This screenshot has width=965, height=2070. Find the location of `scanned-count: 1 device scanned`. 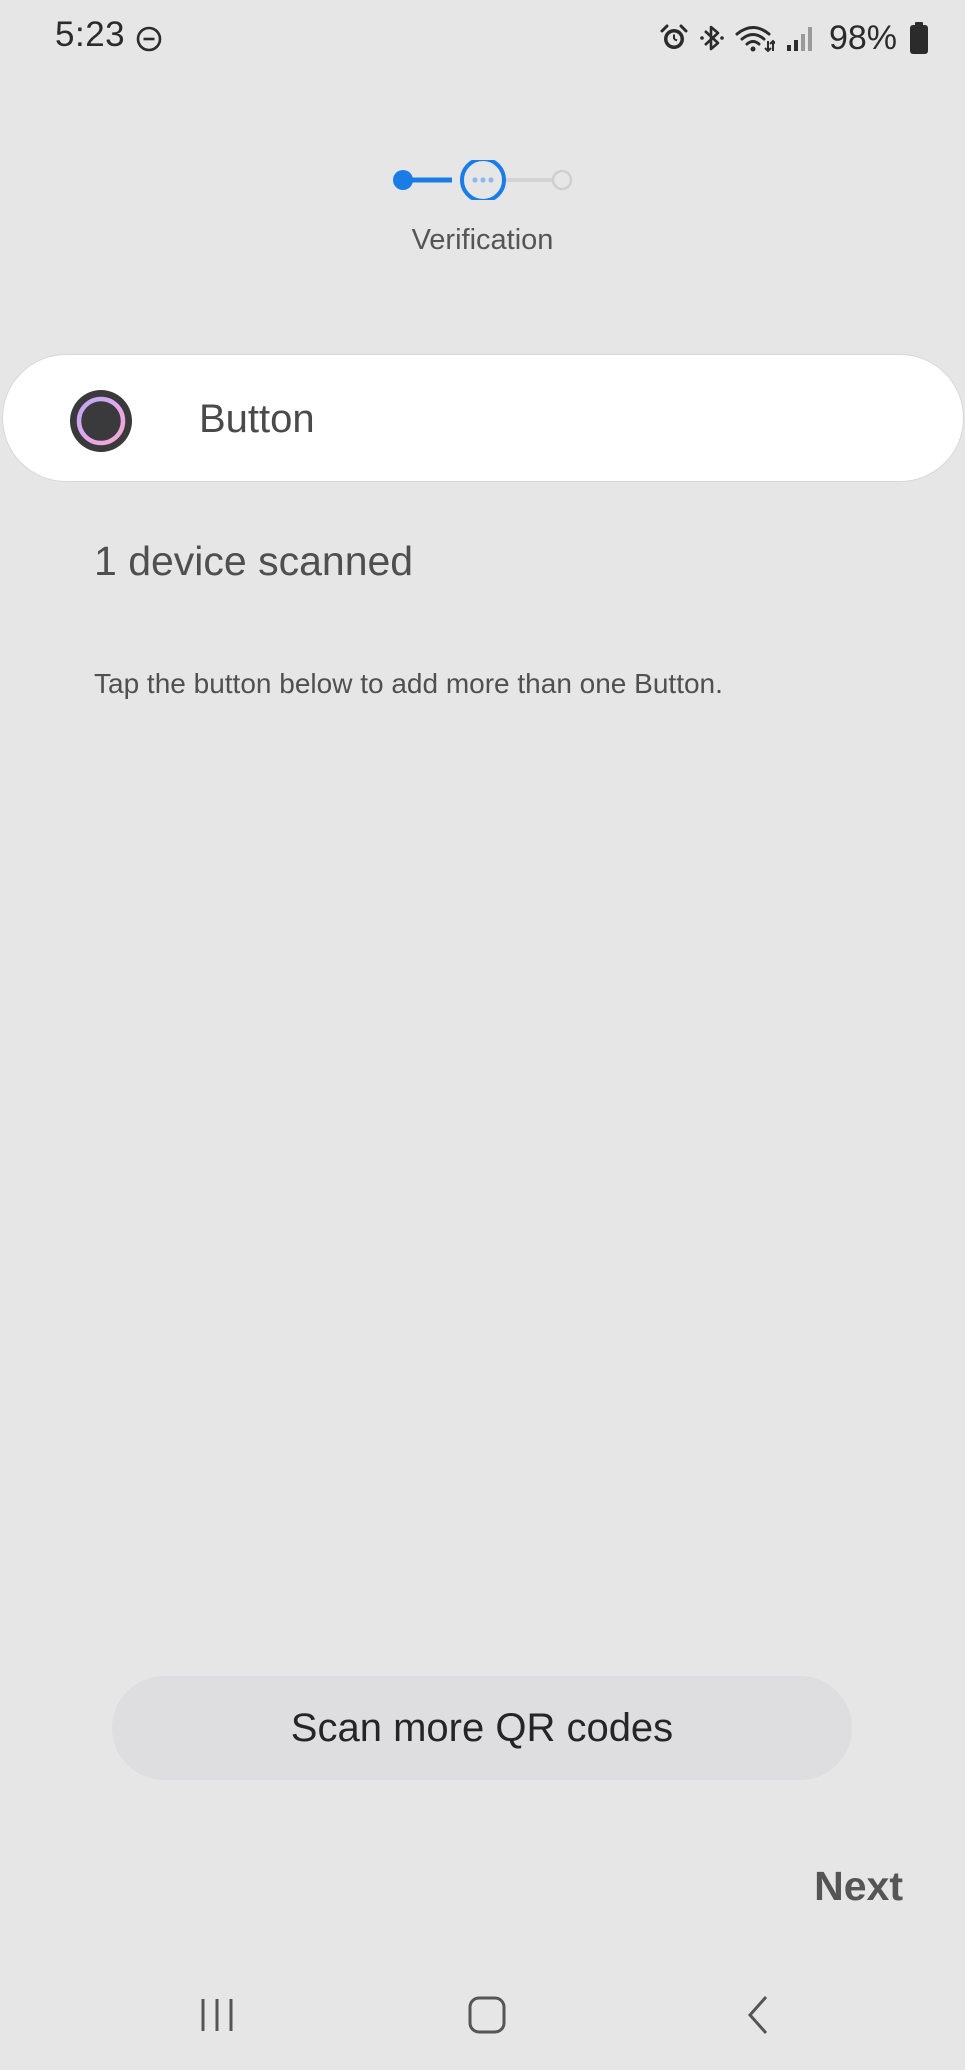

scanned-count: 1 device scanned is located at coordinates (254, 561).